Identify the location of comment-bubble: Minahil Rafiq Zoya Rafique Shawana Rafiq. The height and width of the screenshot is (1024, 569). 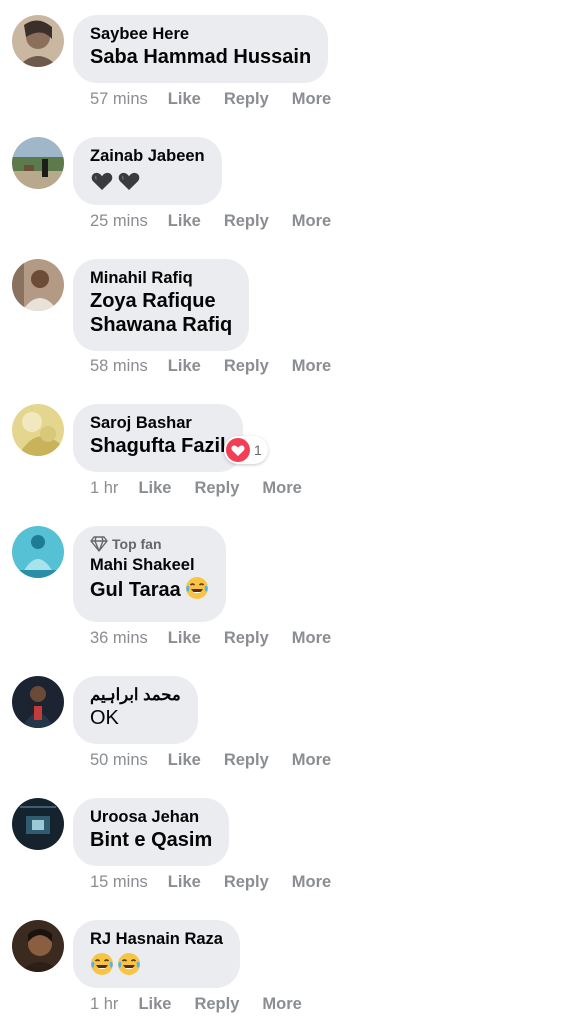
(161, 305).